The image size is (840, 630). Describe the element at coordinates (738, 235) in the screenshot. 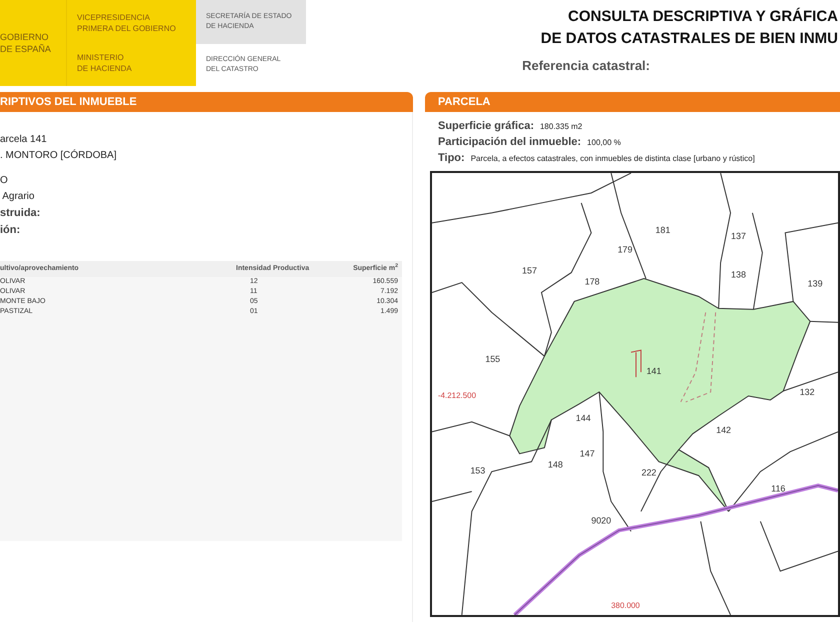

I see `parcel-number: 137` at that location.